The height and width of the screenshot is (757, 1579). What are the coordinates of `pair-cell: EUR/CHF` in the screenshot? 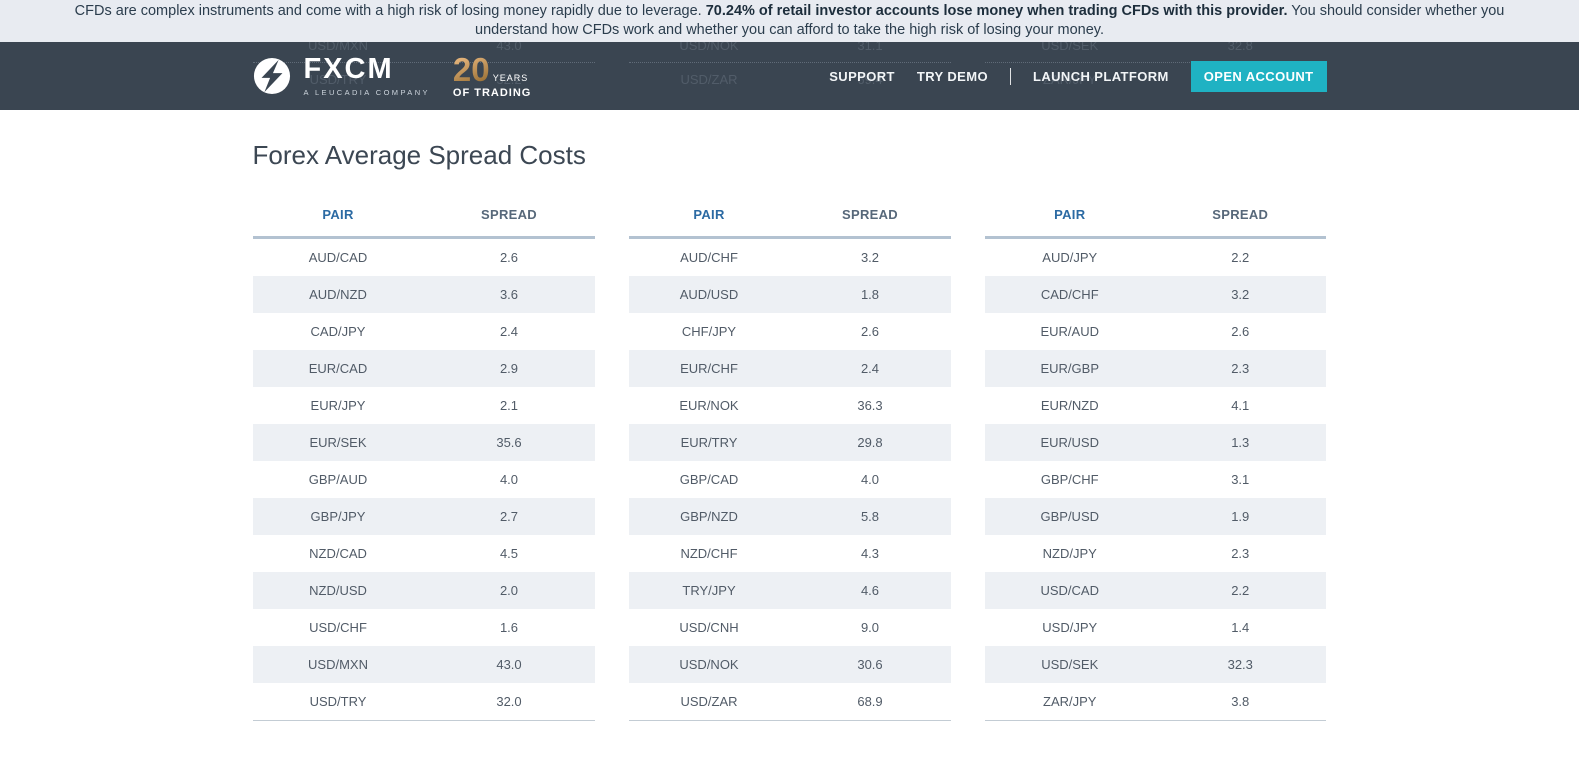 It's located at (709, 368).